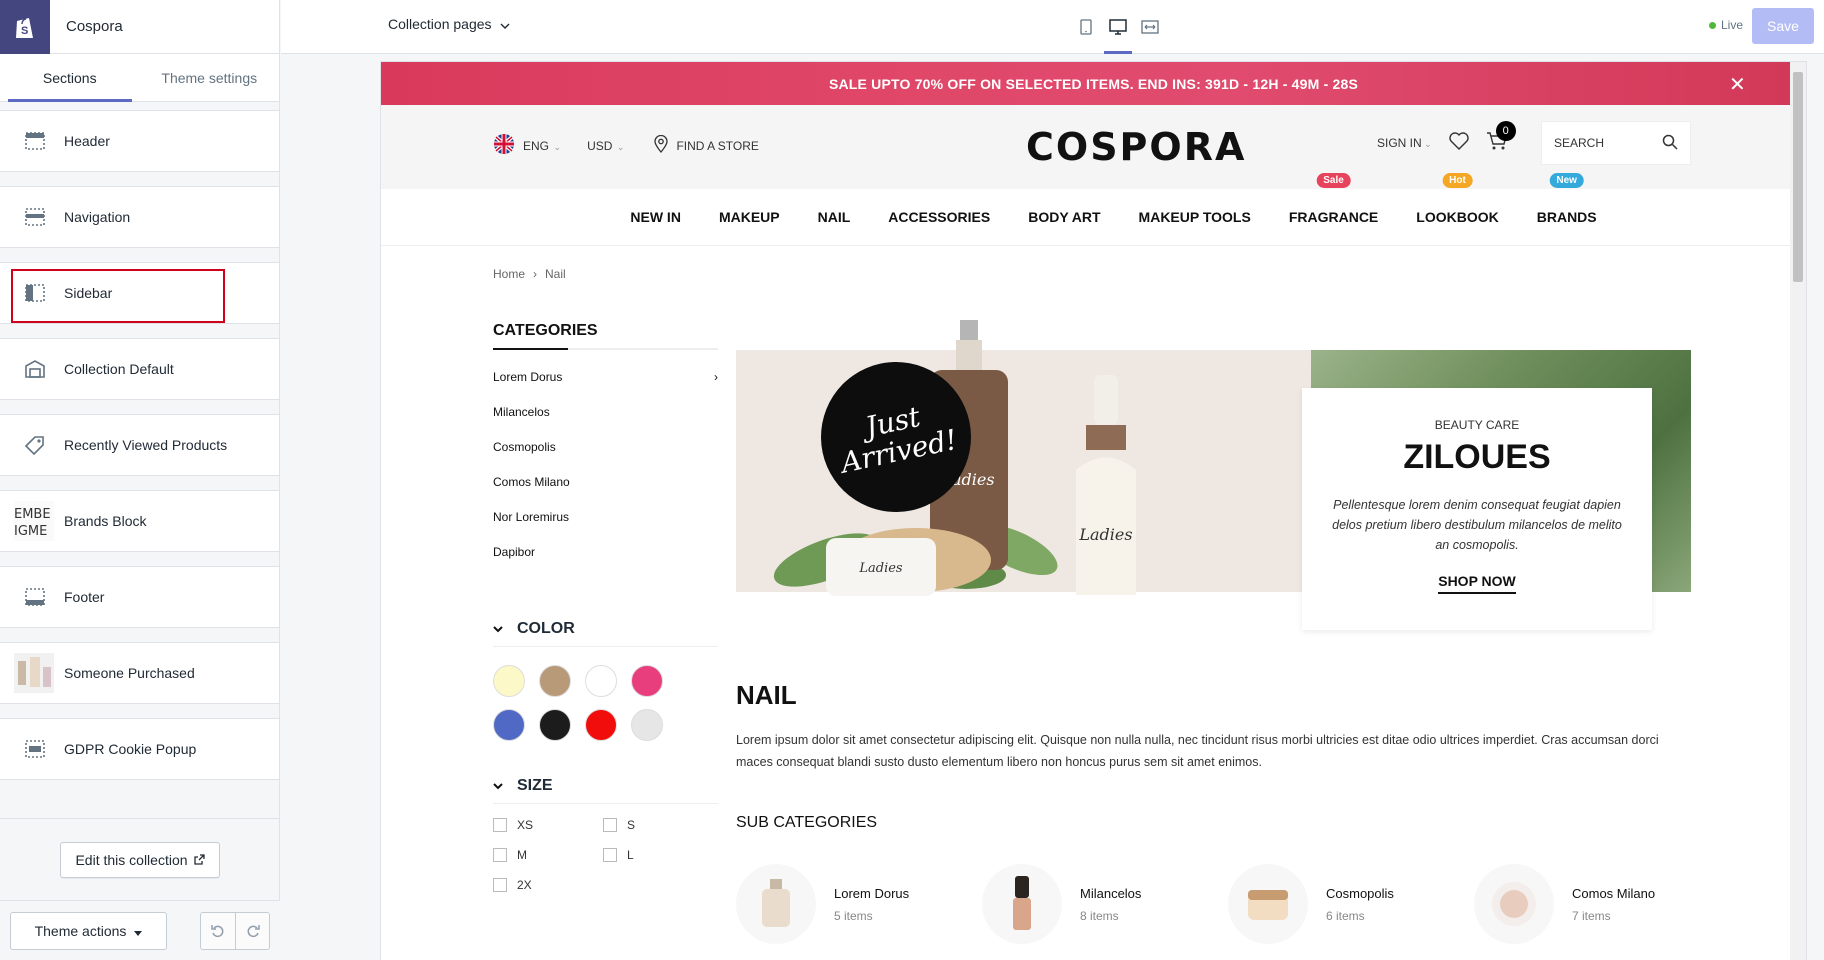 Image resolution: width=1824 pixels, height=960 pixels. I want to click on category-item: Milancelos, so click(605, 422).